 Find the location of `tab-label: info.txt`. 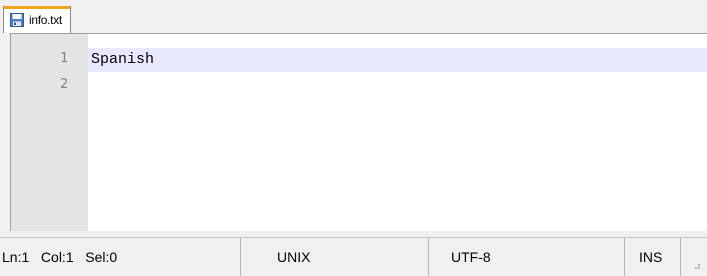

tab-label: info.txt is located at coordinates (45, 20).